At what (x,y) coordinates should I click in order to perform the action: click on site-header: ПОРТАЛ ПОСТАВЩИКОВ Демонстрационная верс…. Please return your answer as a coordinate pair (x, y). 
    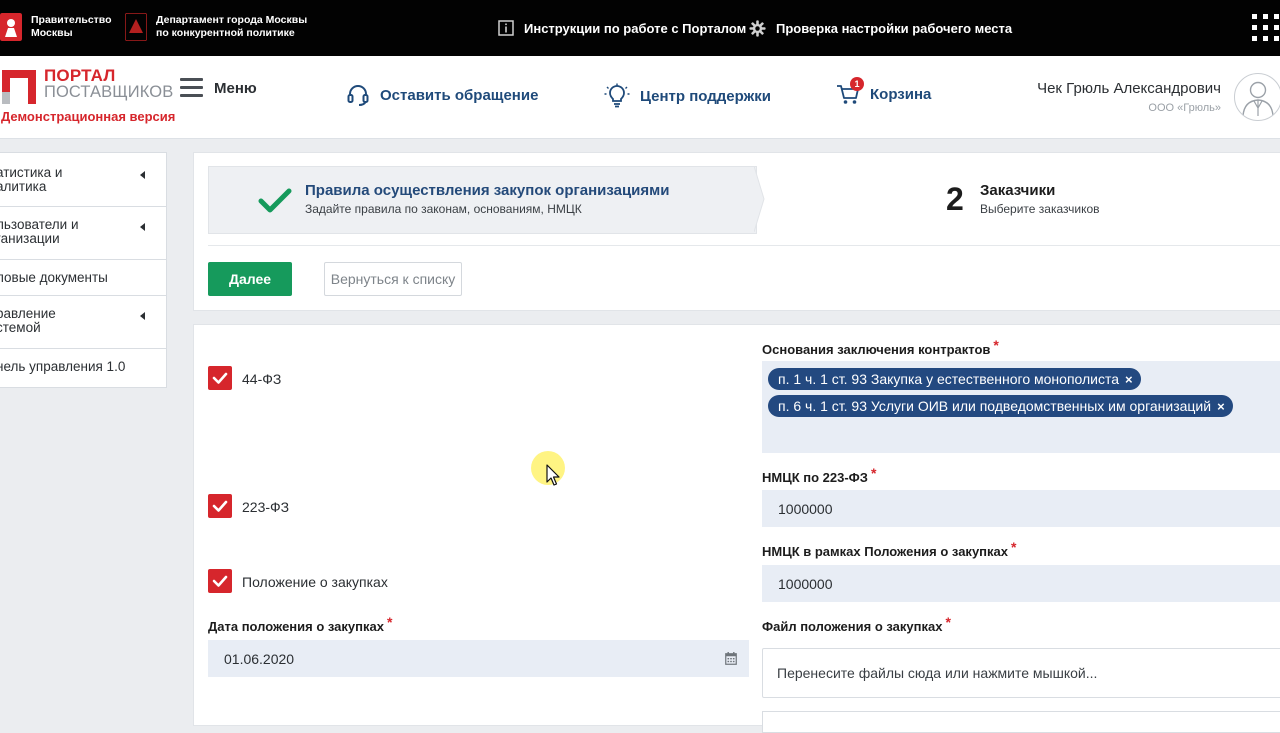
    Looking at the image, I should click on (640, 97).